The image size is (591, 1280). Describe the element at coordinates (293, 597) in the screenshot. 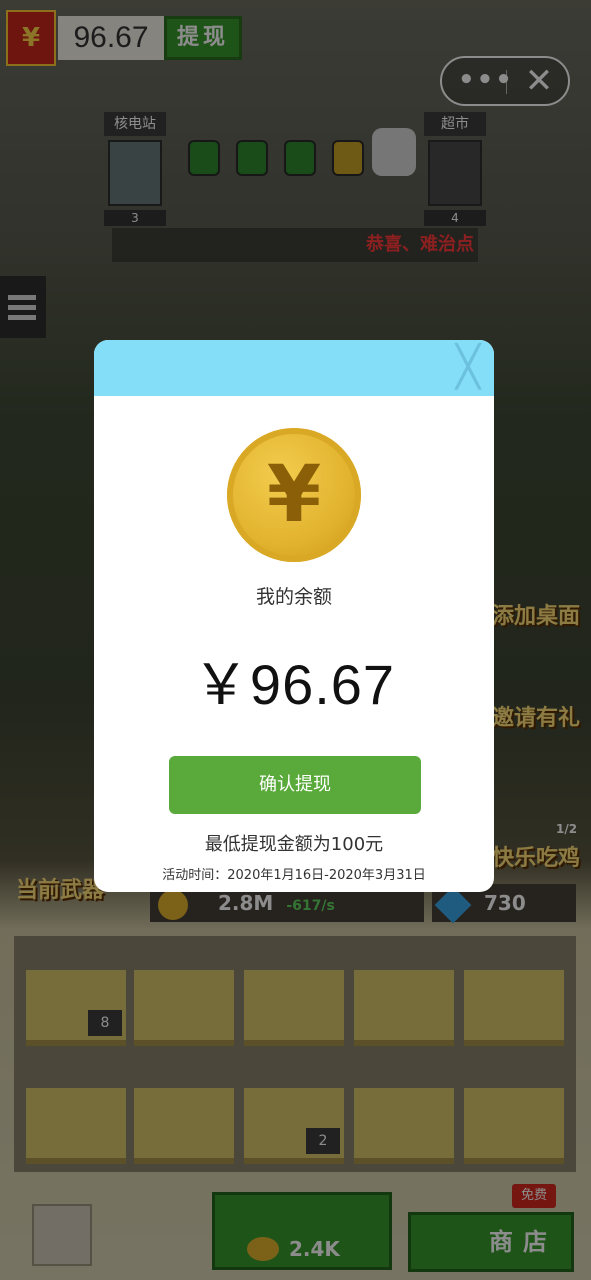

I see `balance-label: 我的余额` at that location.